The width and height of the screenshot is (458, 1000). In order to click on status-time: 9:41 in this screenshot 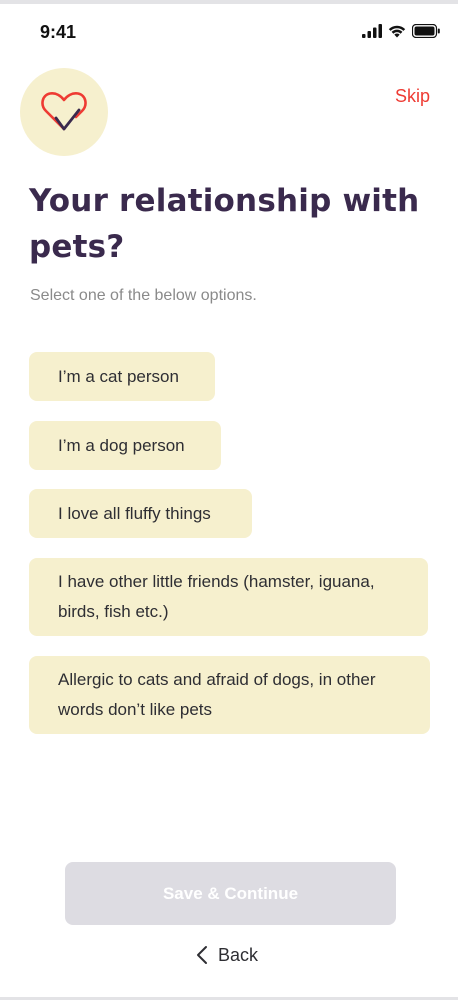, I will do `click(58, 32)`.